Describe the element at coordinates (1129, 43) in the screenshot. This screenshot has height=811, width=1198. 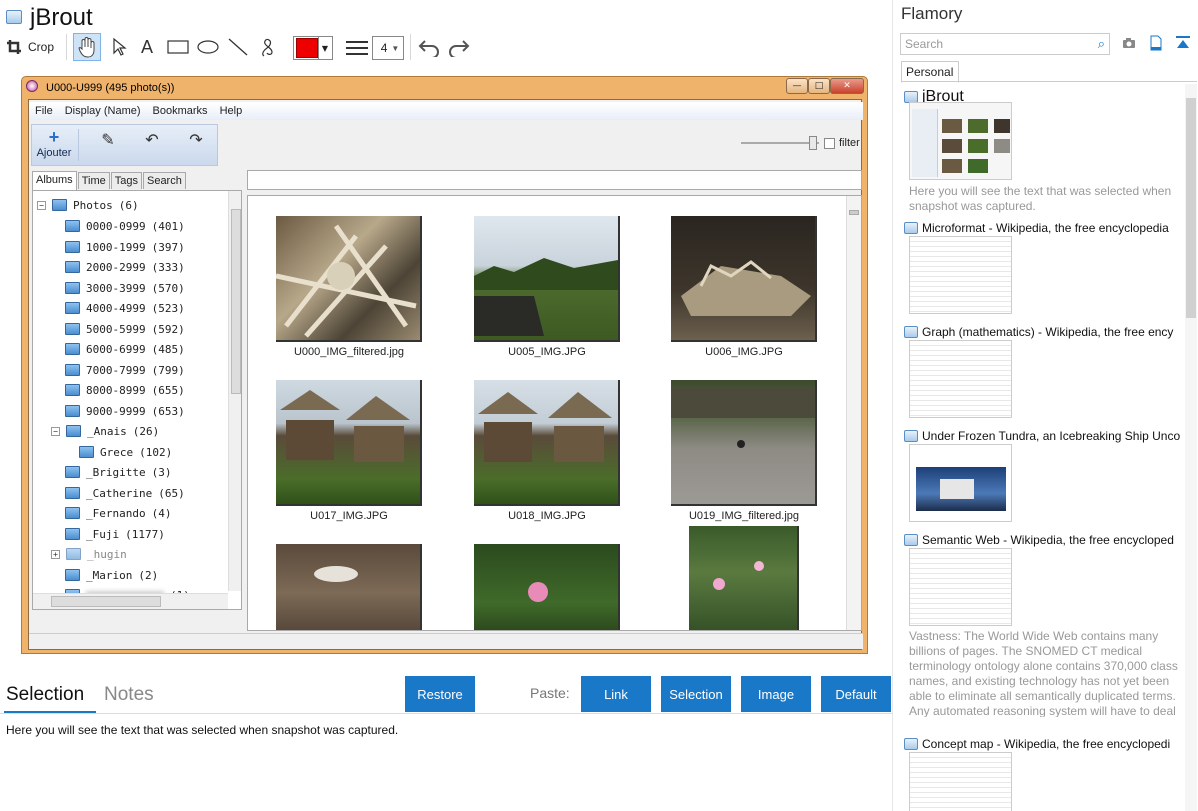
I see `camera-button` at that location.